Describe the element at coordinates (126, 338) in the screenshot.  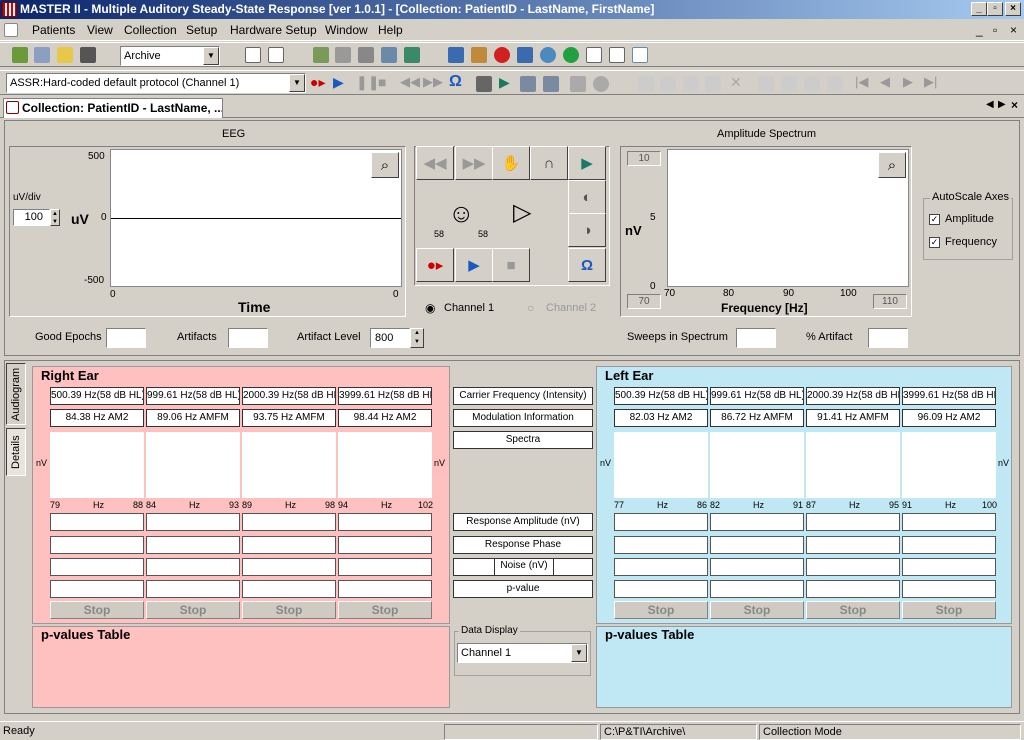
I see `good-epochs-field` at that location.